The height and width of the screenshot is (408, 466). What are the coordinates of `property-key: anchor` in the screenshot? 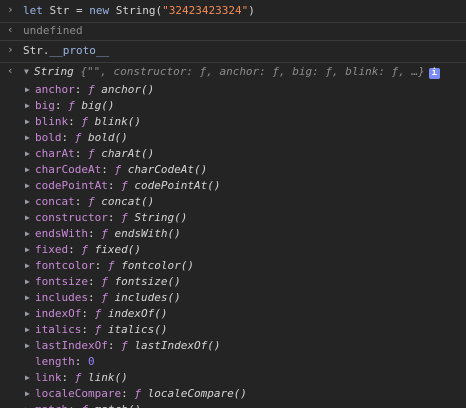 It's located at (55, 89).